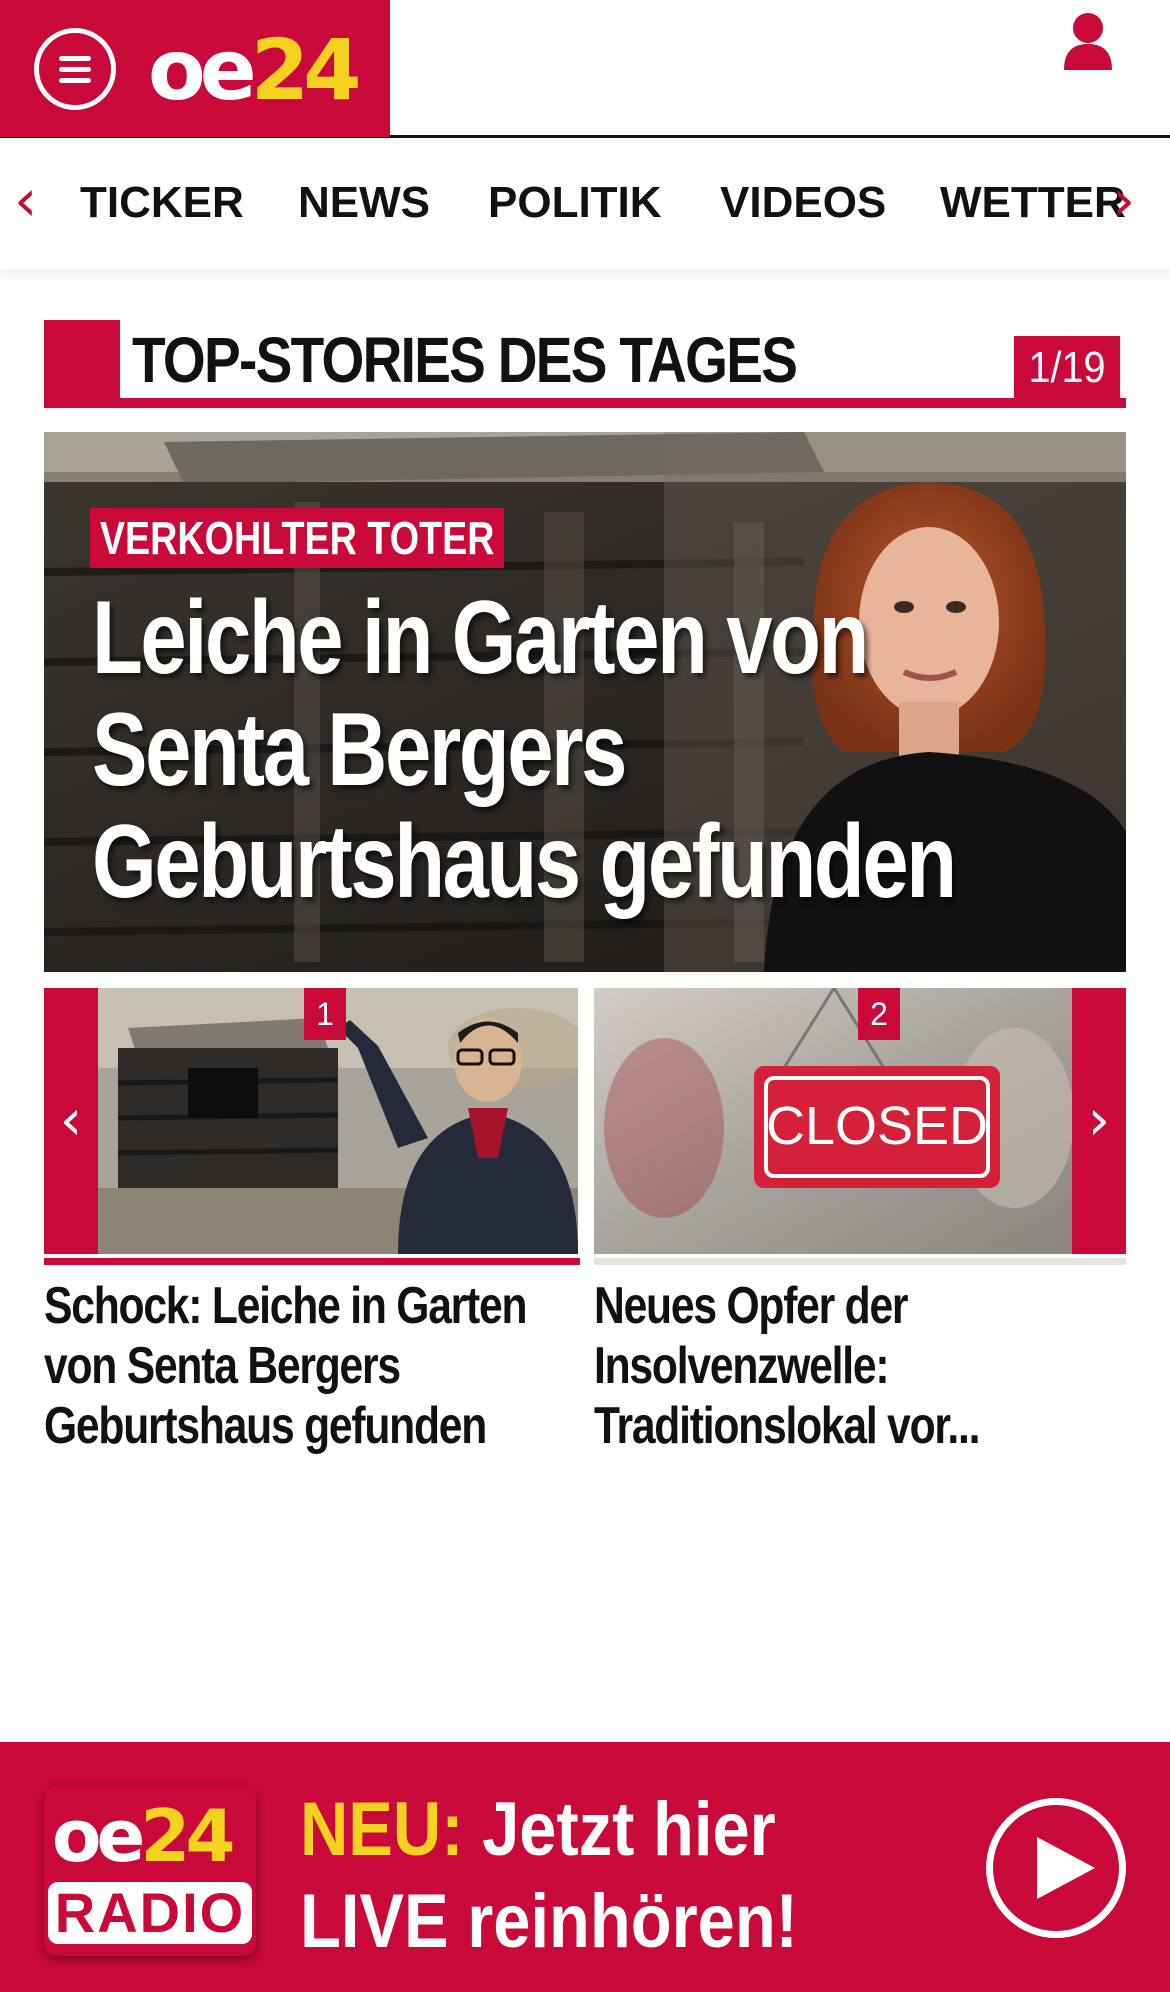 Image resolution: width=1170 pixels, height=1992 pixels. What do you see at coordinates (1123, 200) in the screenshot?
I see `nav-next-arrow-icon: ›` at bounding box center [1123, 200].